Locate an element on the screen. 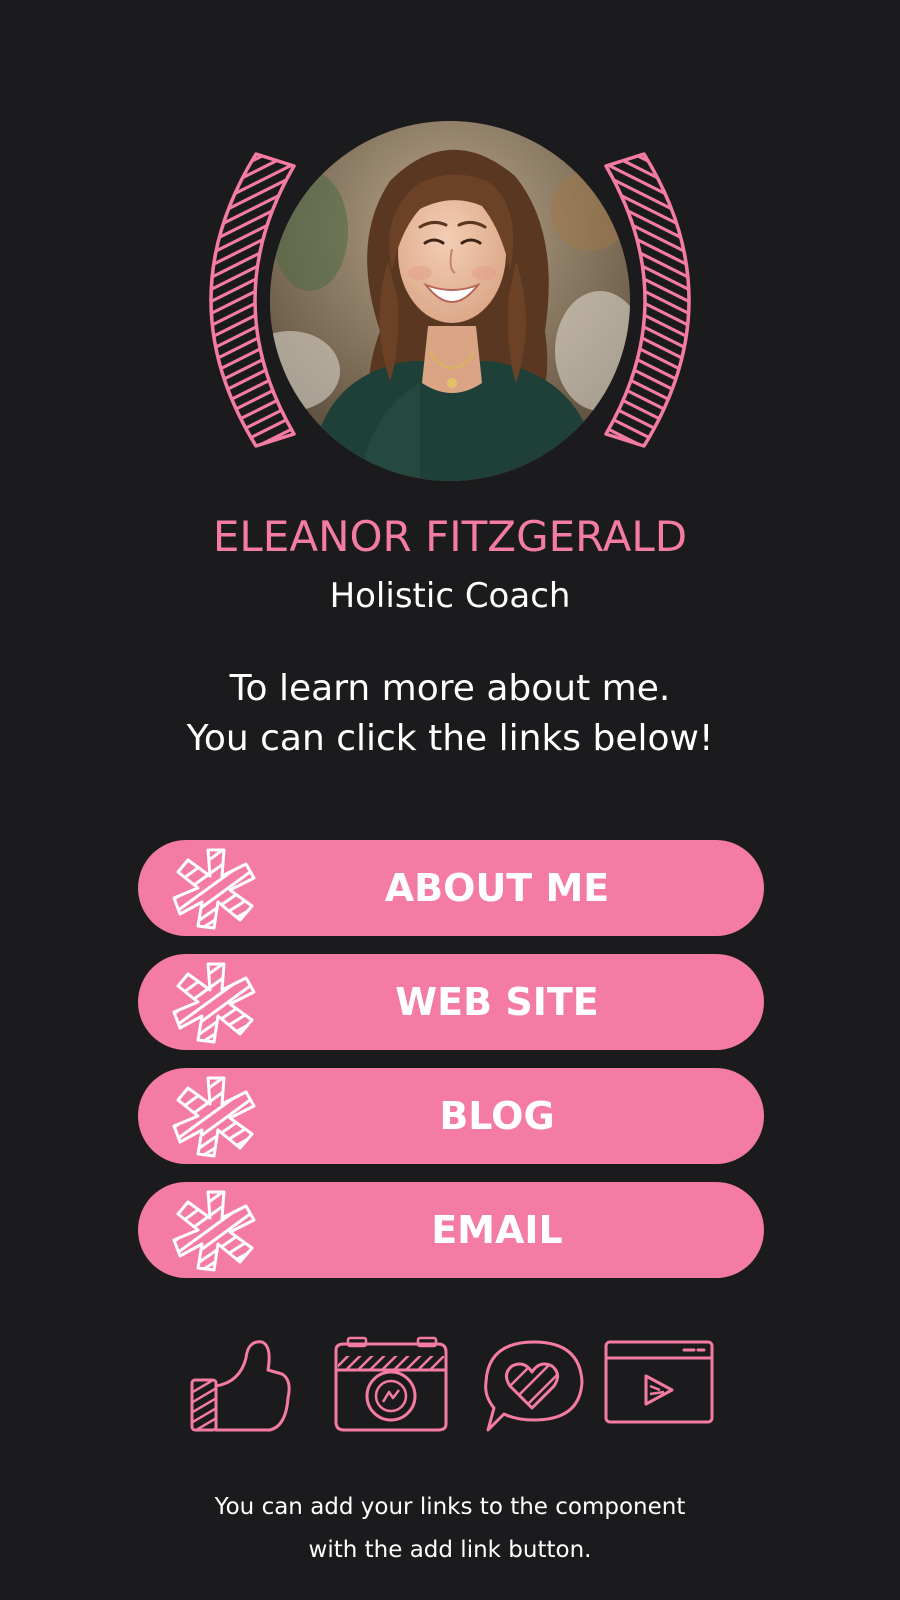 The image size is (900, 1600). camera-icon is located at coordinates (391, 1386).